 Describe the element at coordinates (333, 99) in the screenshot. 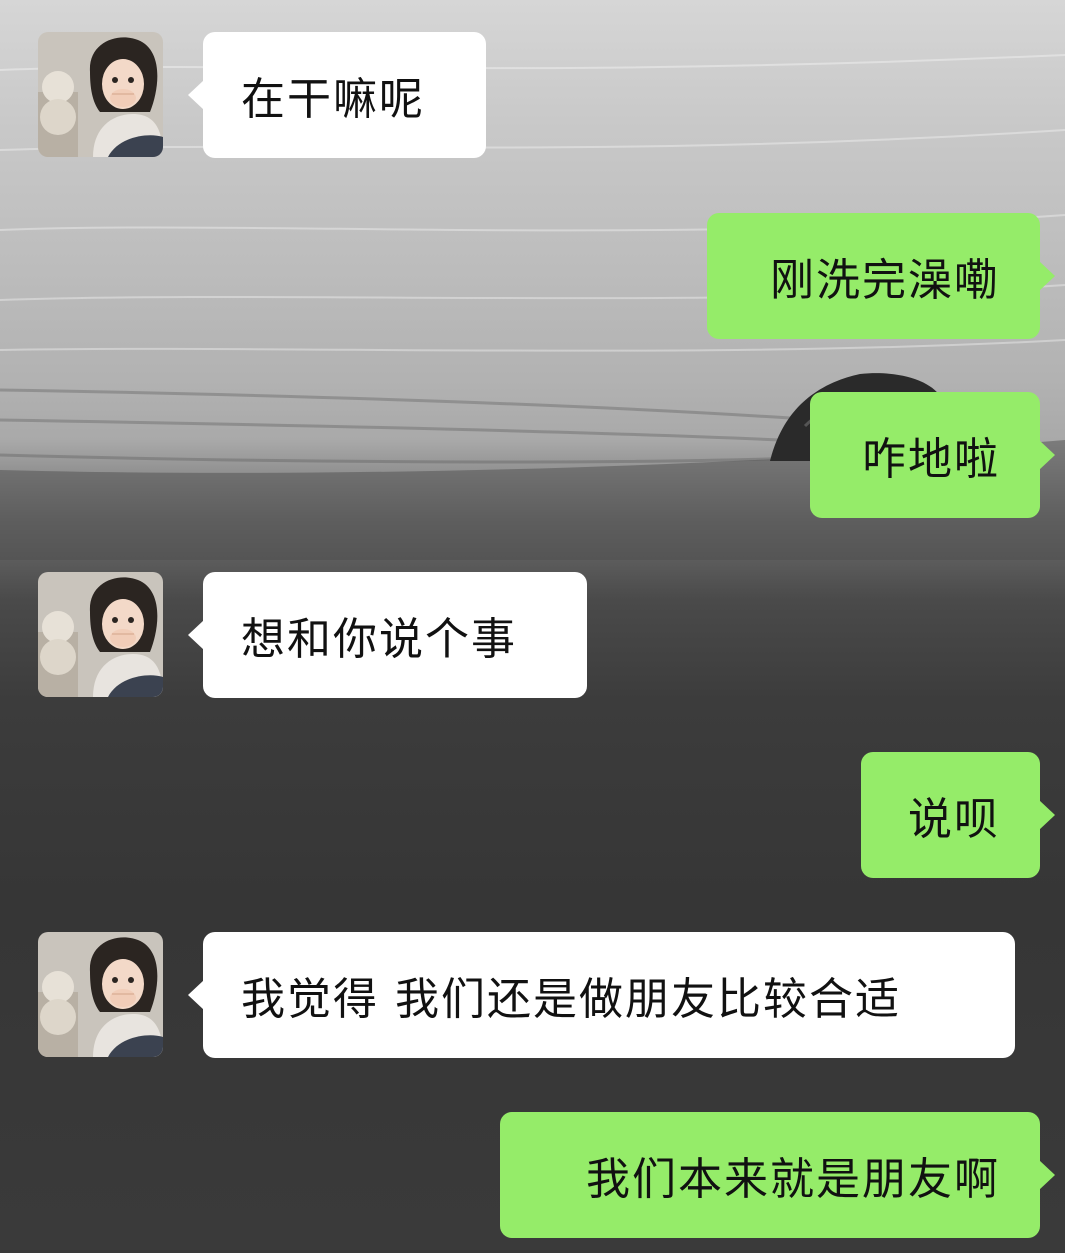

I see `message-text: 在干嘛呢` at that location.